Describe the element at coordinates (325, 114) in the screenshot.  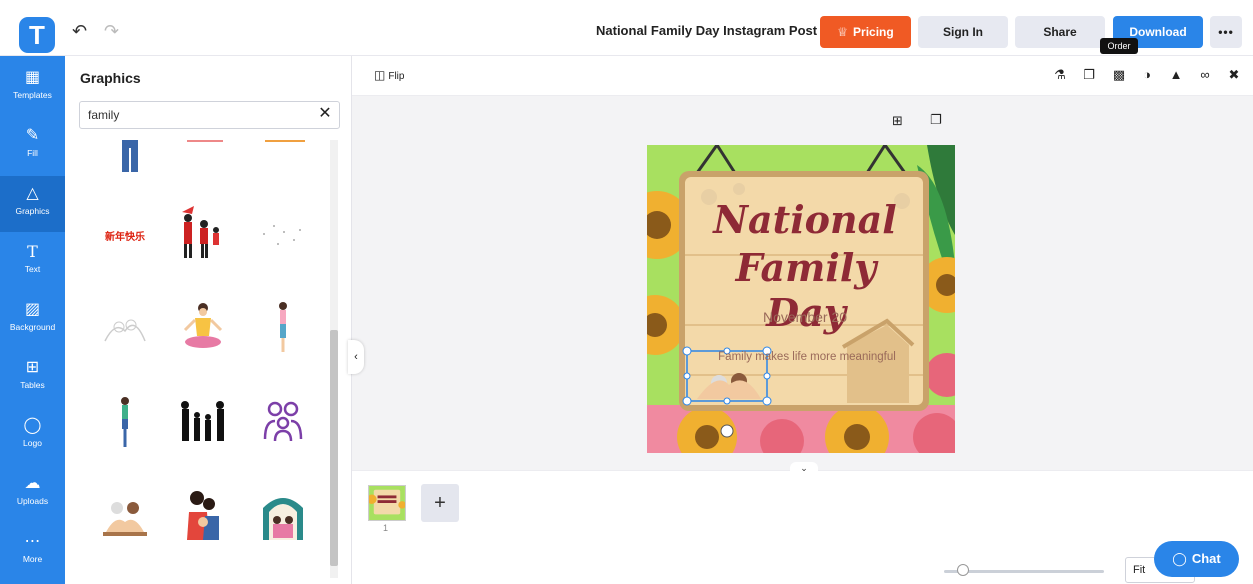
I see `close-icon: ✕` at that location.